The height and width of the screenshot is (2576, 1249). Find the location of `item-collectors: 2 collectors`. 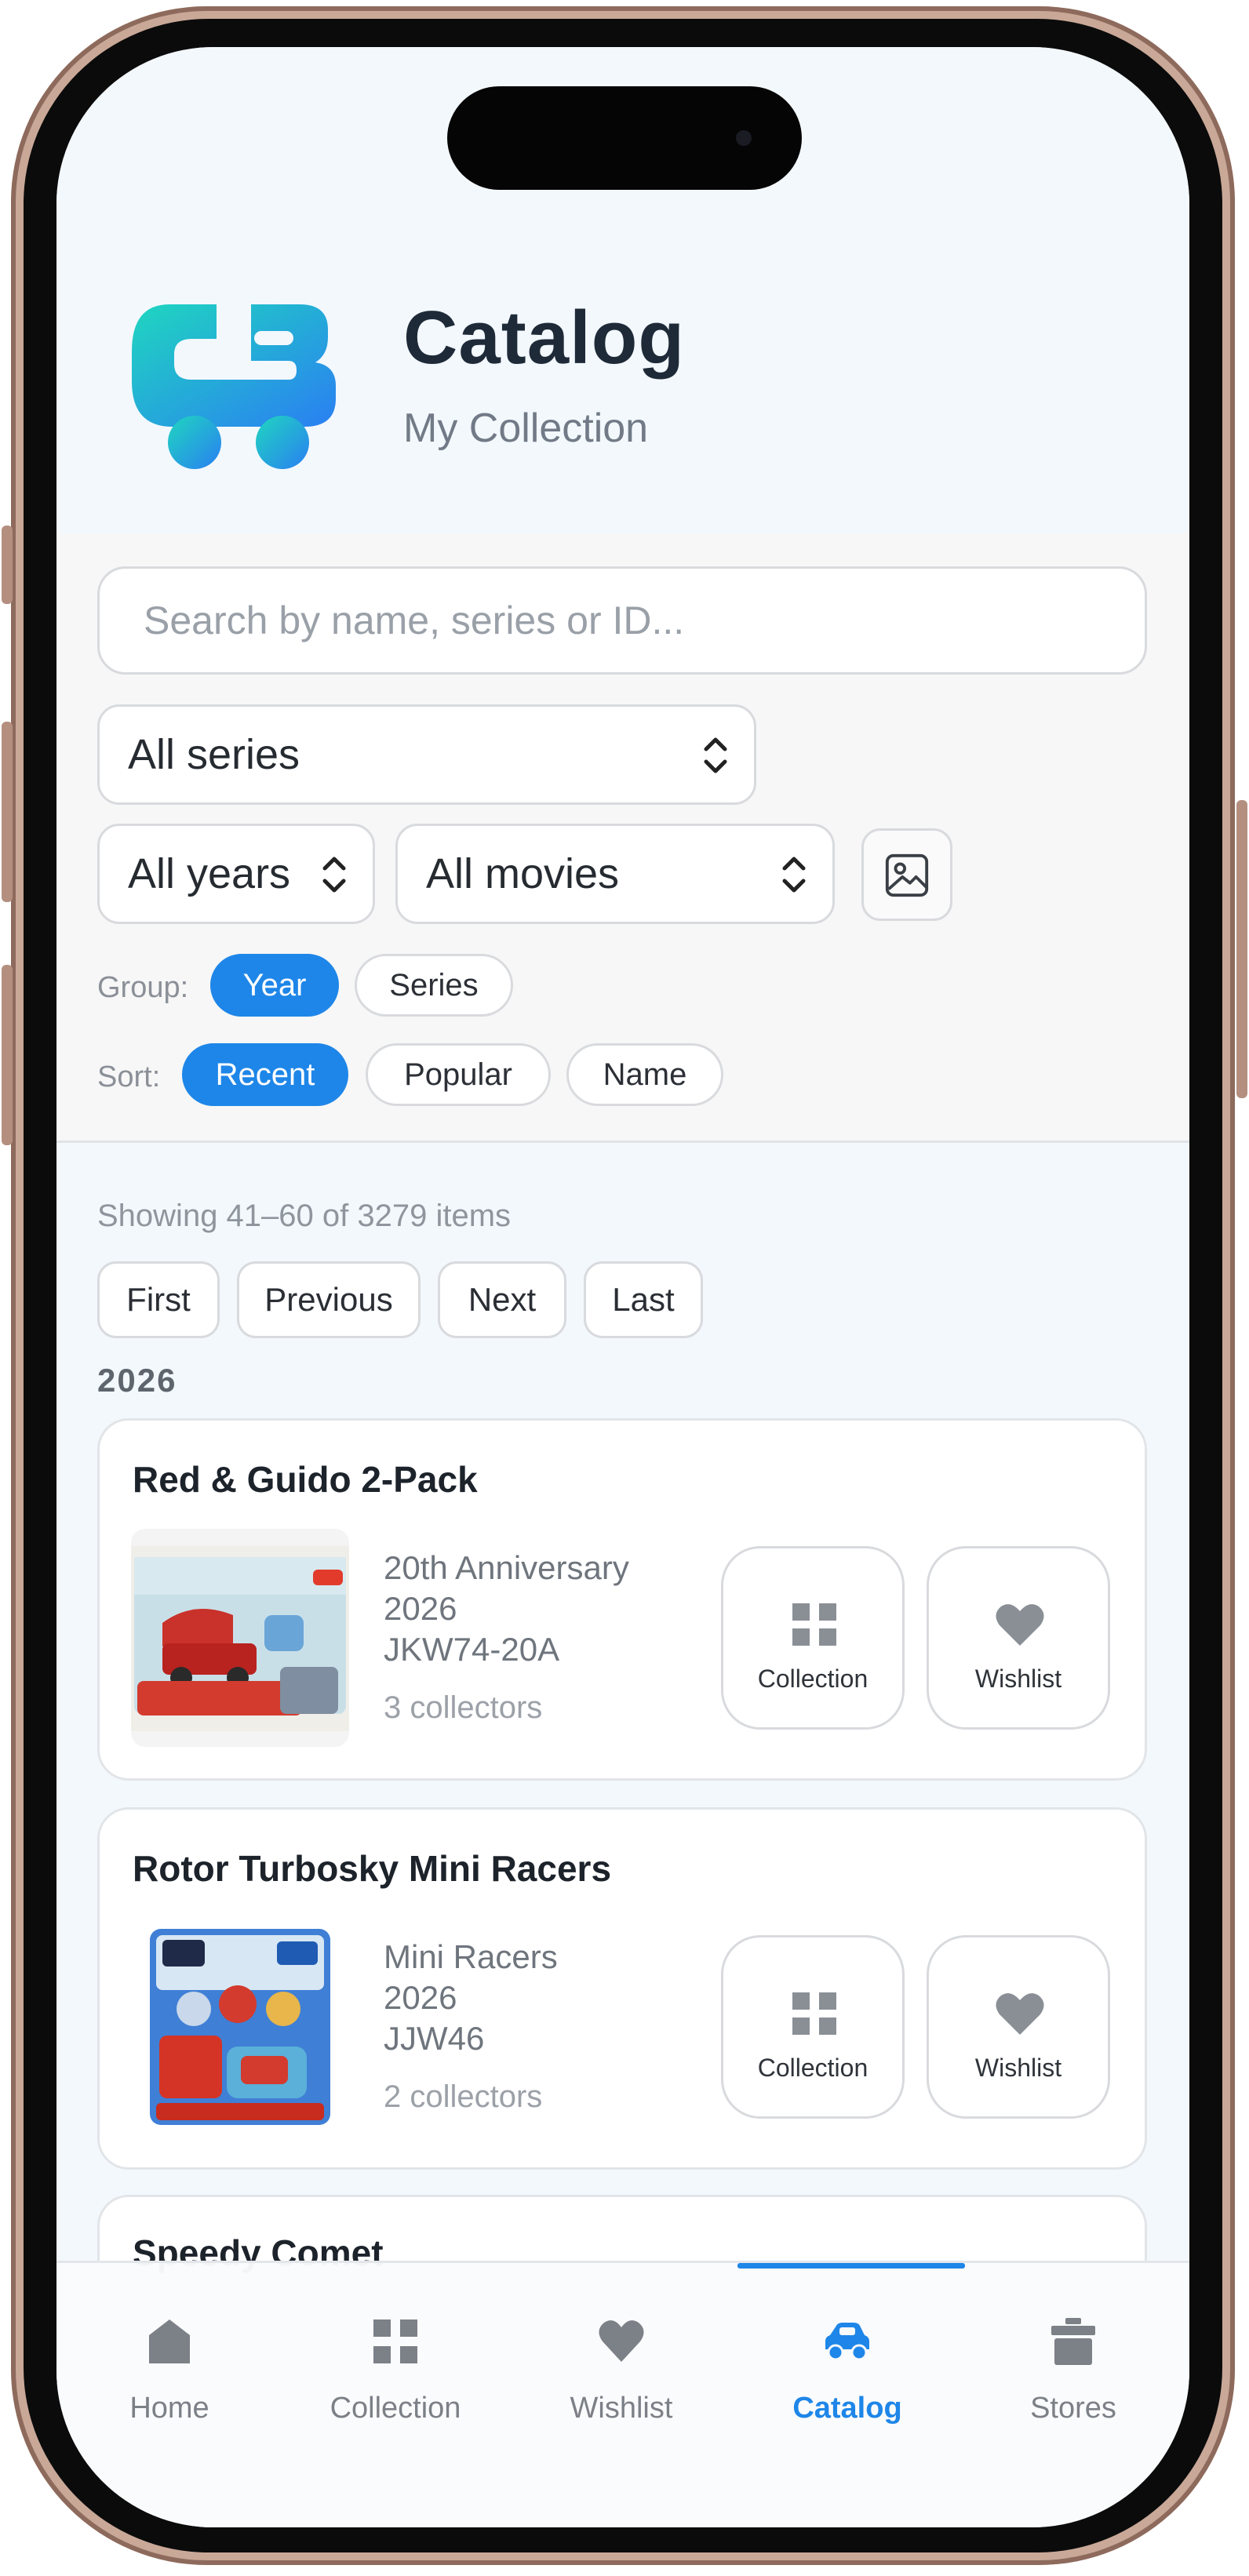

item-collectors: 2 collectors is located at coordinates (464, 2096).